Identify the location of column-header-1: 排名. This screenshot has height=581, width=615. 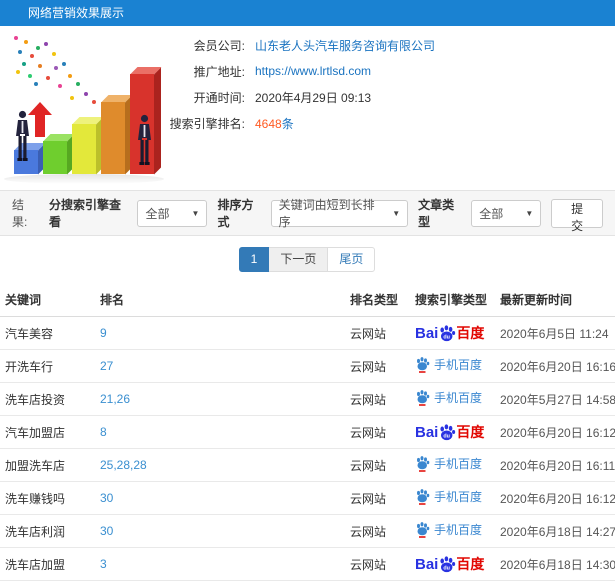
(220, 299).